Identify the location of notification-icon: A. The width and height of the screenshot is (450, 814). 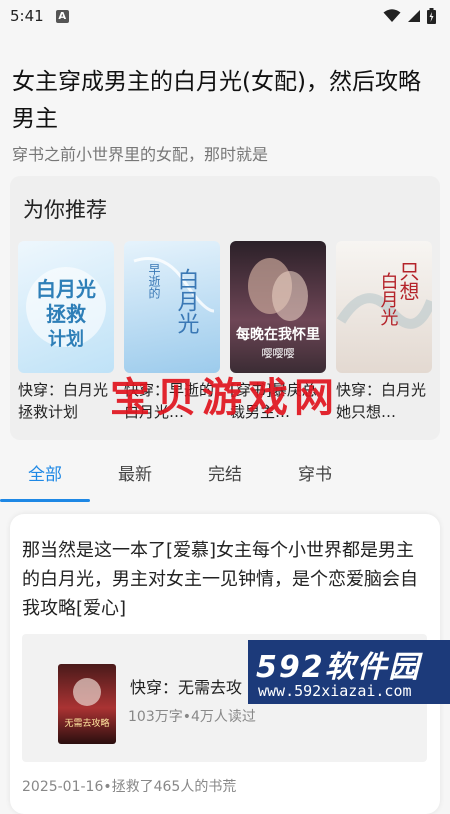
(62, 16).